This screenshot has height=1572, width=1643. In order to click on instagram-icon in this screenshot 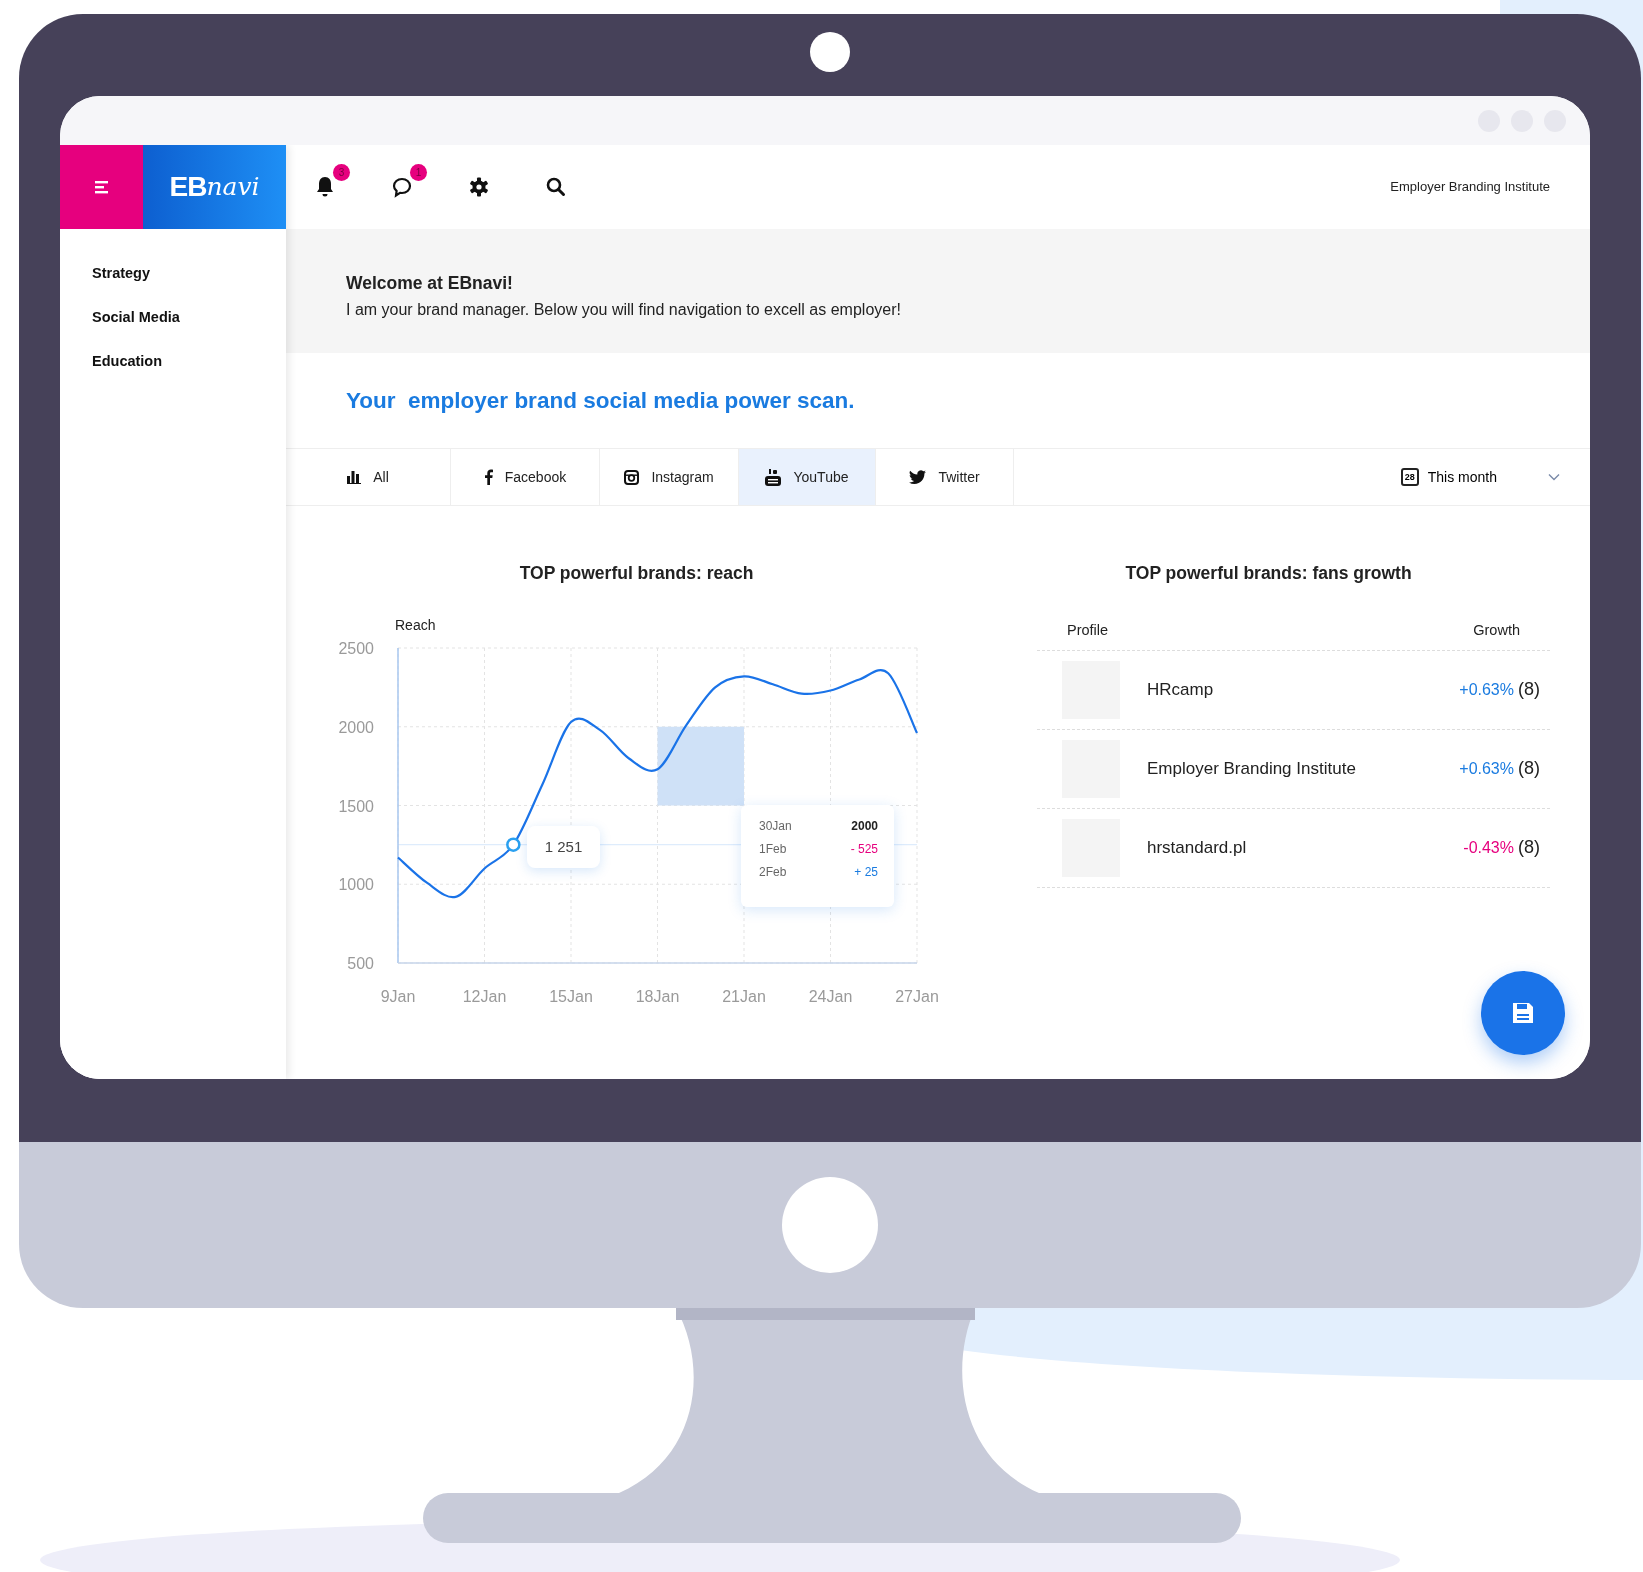, I will do `click(632, 477)`.